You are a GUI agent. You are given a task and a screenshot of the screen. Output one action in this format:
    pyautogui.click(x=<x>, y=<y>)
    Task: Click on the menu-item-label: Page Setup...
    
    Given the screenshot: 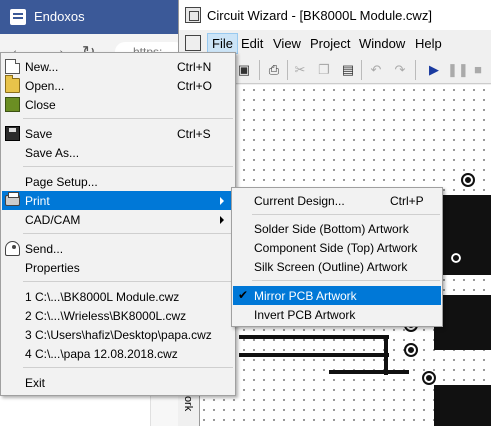 What is the action you would take?
    pyautogui.click(x=61, y=182)
    